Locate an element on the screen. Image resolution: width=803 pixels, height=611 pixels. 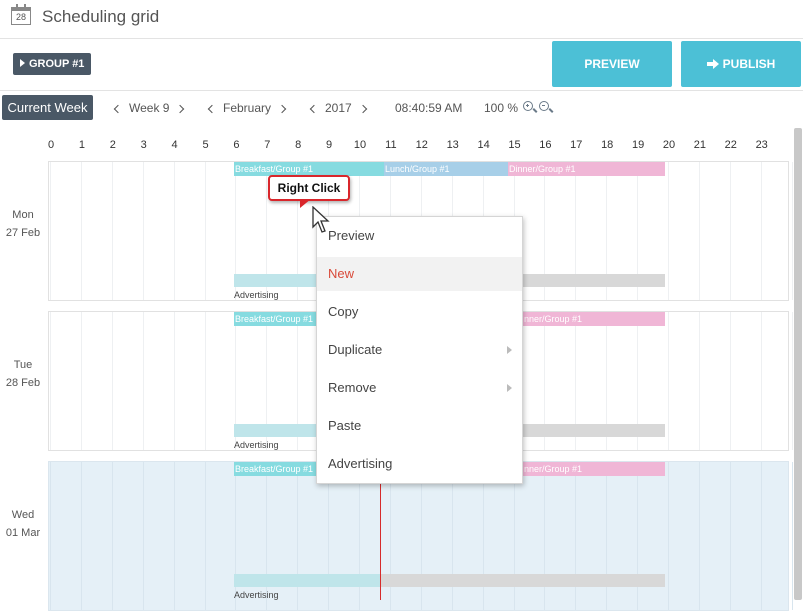
hour-label: 20 is located at coordinates (669, 145).